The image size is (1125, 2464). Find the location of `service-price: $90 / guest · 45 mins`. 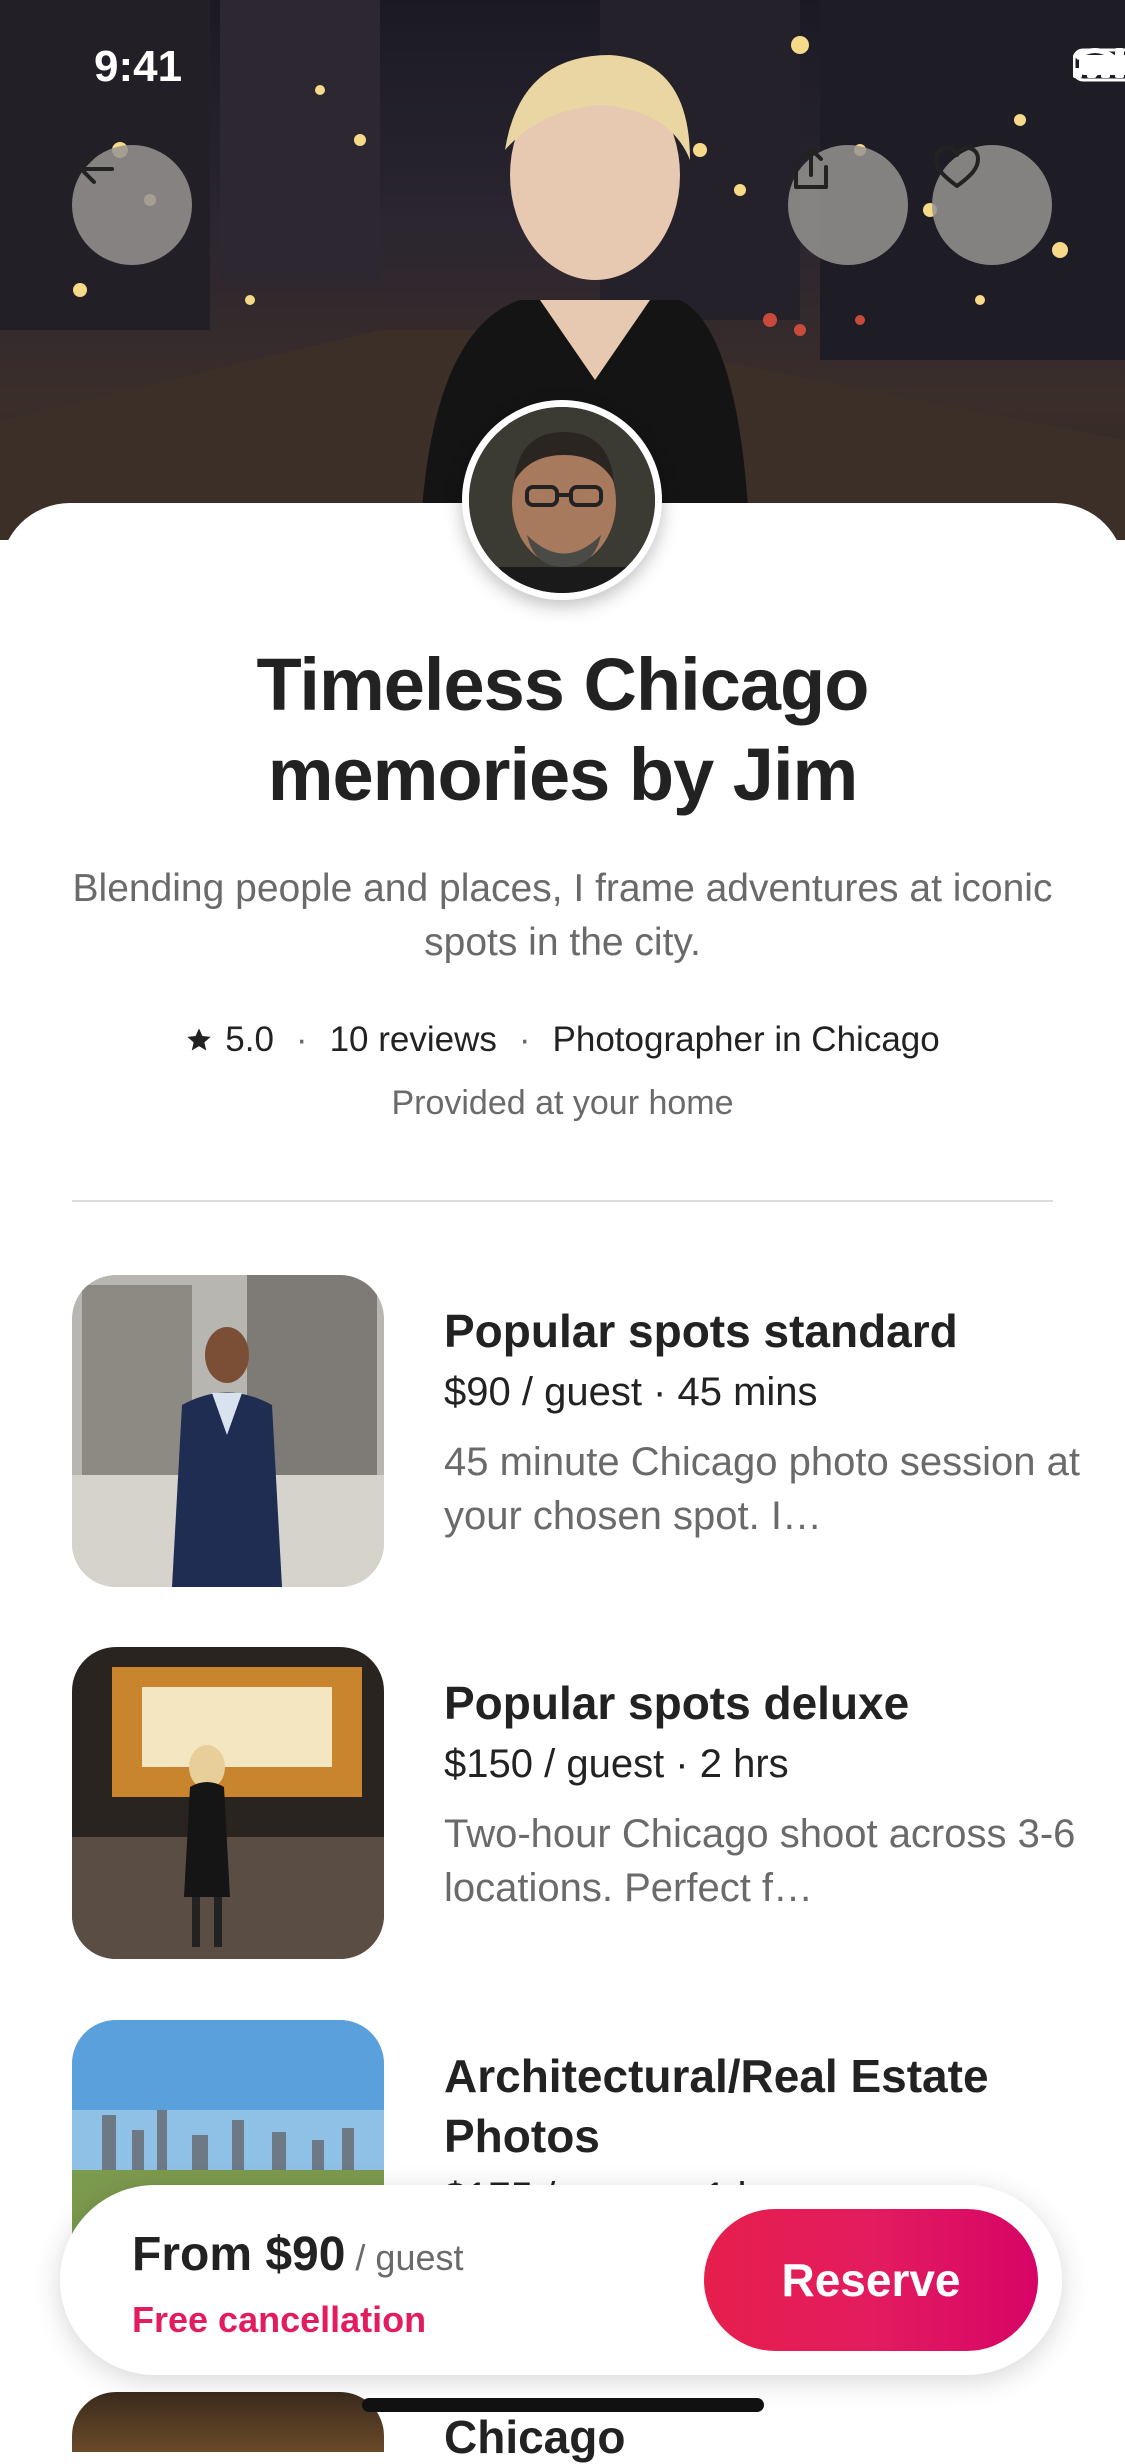

service-price: $90 / guest · 45 mins is located at coordinates (631, 1392).